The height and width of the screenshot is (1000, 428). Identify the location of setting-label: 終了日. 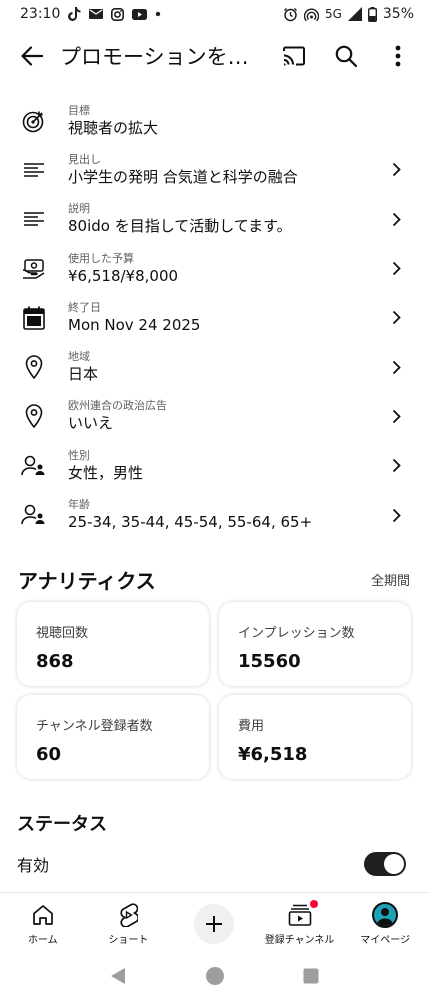
(84, 307).